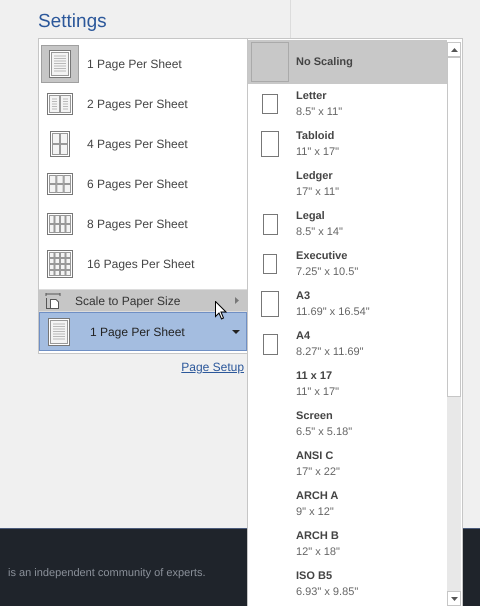 This screenshot has height=606, width=480. What do you see at coordinates (304, 336) in the screenshot?
I see `paper-name: A4` at bounding box center [304, 336].